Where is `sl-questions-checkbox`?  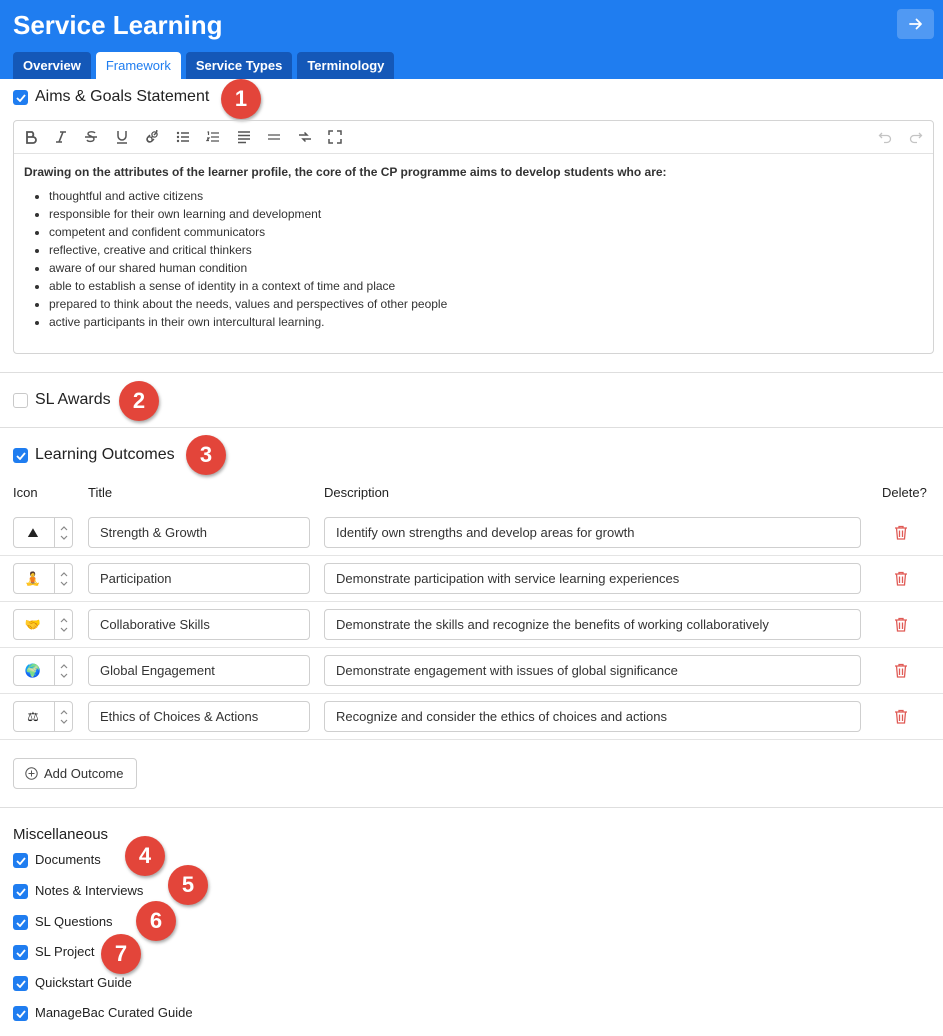 sl-questions-checkbox is located at coordinates (20, 922).